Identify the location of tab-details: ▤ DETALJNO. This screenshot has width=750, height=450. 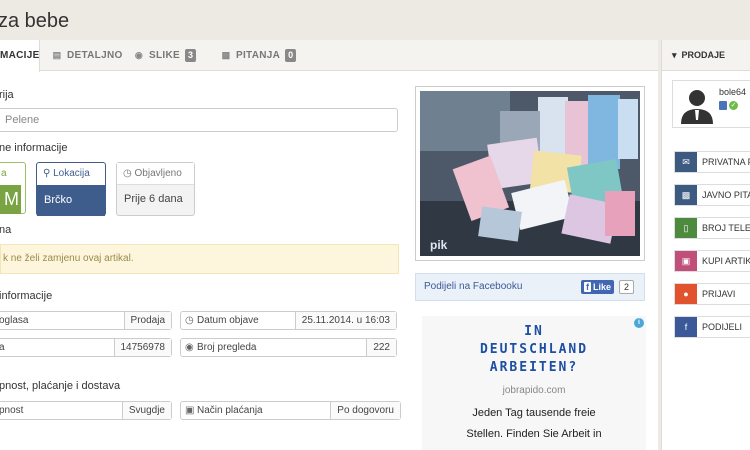
(87, 55).